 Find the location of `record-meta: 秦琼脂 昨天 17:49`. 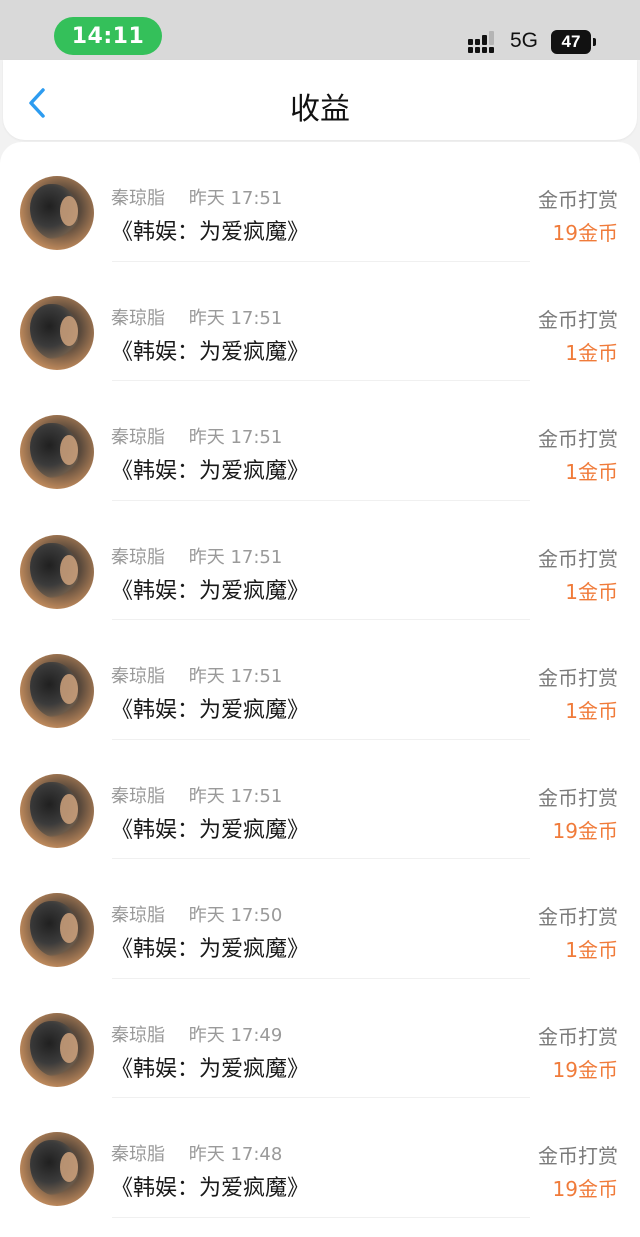

record-meta: 秦琼脂 昨天 17:49 is located at coordinates (196, 1034).